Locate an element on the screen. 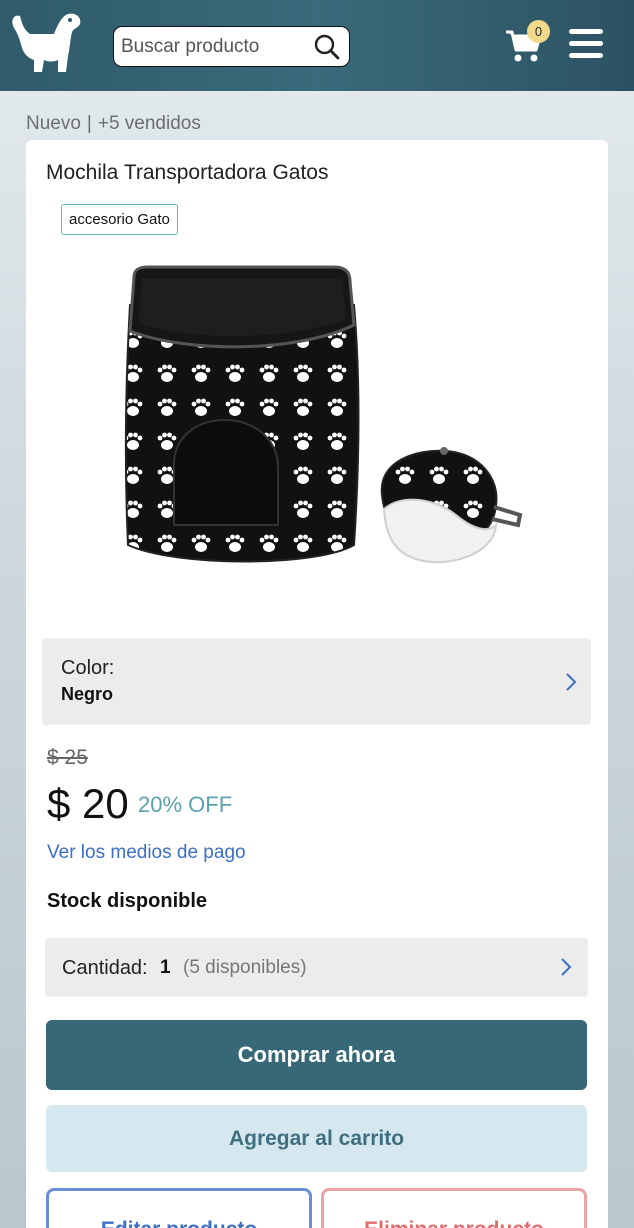 This screenshot has width=634, height=1228. payment-methods-link: Ver los medios de pago is located at coordinates (146, 853).